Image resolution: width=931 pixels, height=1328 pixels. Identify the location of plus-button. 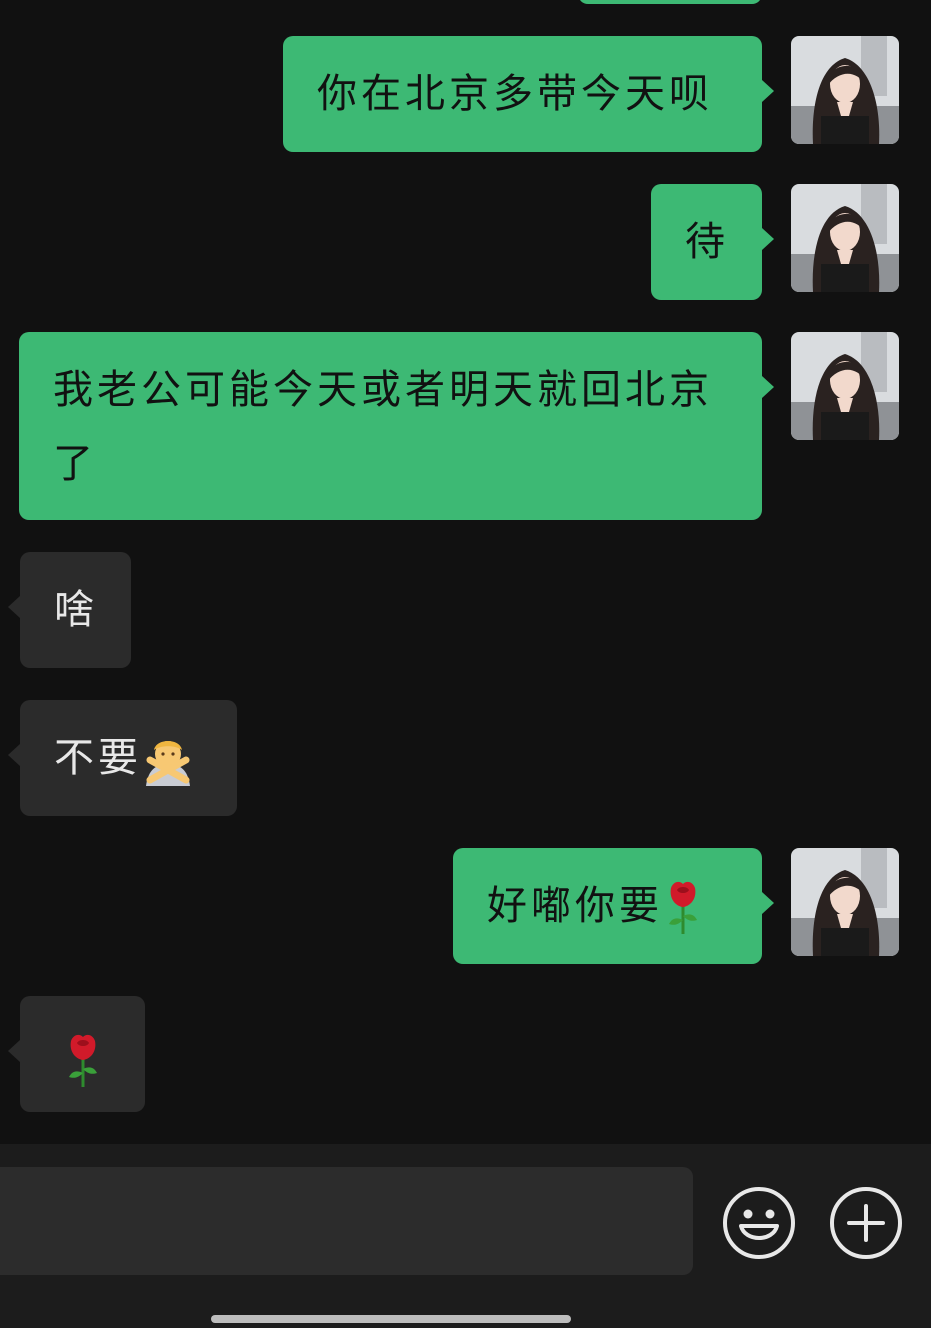
(866, 1223).